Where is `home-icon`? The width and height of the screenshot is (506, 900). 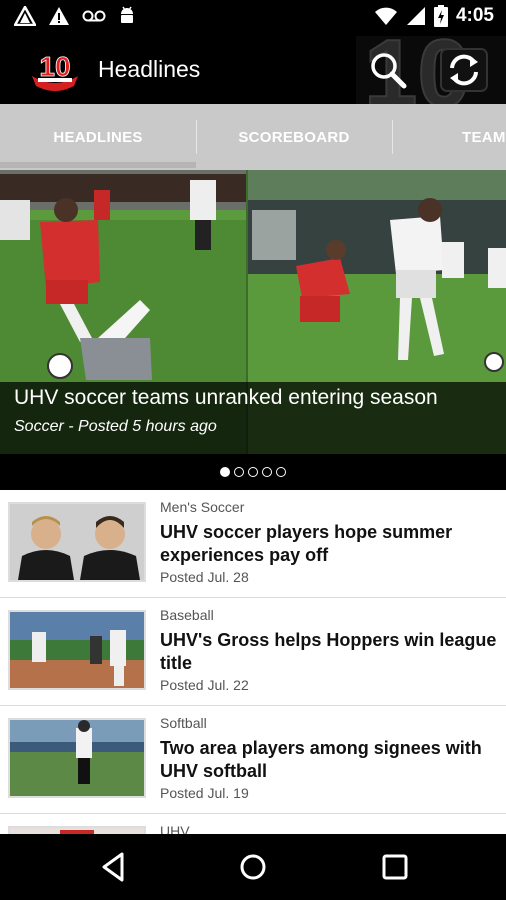 home-icon is located at coordinates (253, 867).